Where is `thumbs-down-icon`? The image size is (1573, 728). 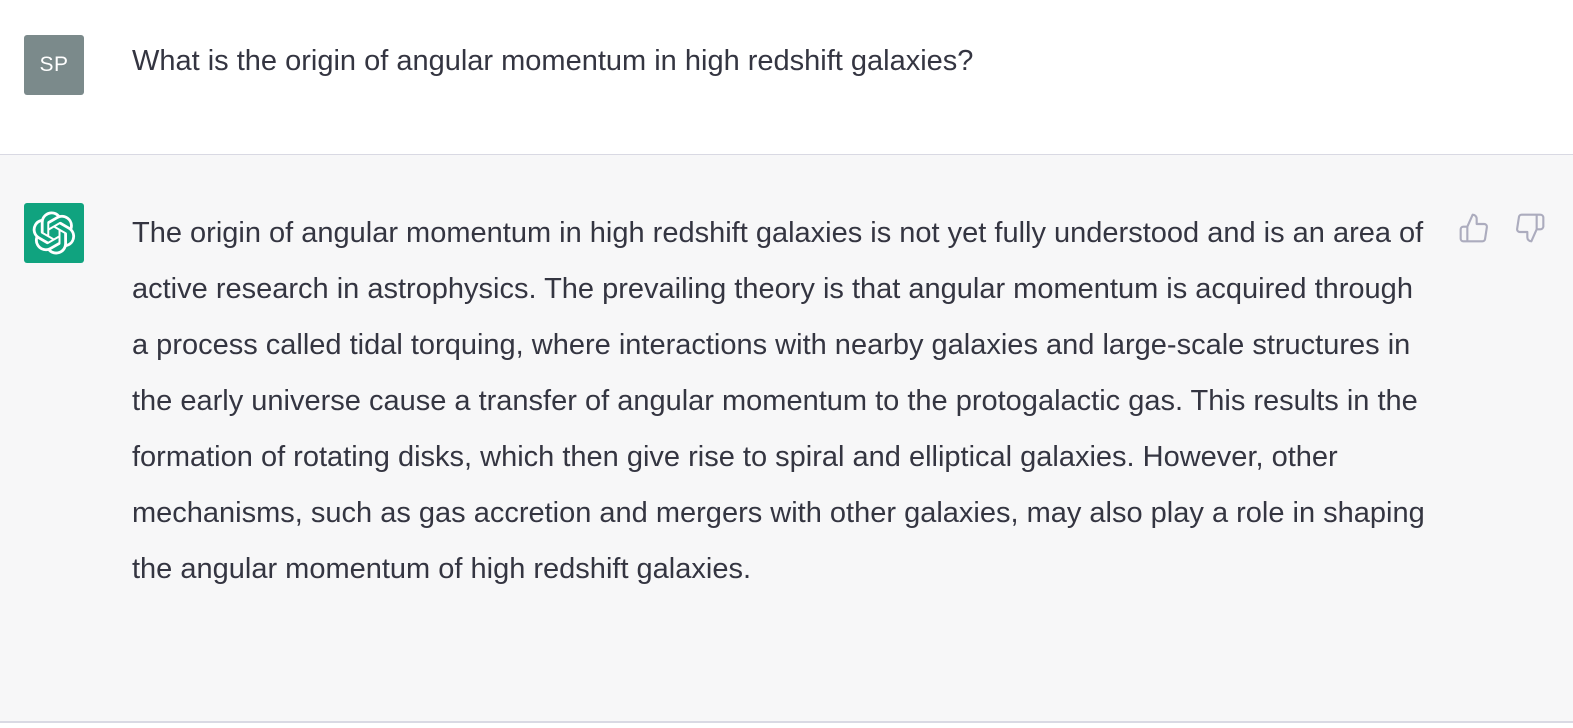 thumbs-down-icon is located at coordinates (1530, 228).